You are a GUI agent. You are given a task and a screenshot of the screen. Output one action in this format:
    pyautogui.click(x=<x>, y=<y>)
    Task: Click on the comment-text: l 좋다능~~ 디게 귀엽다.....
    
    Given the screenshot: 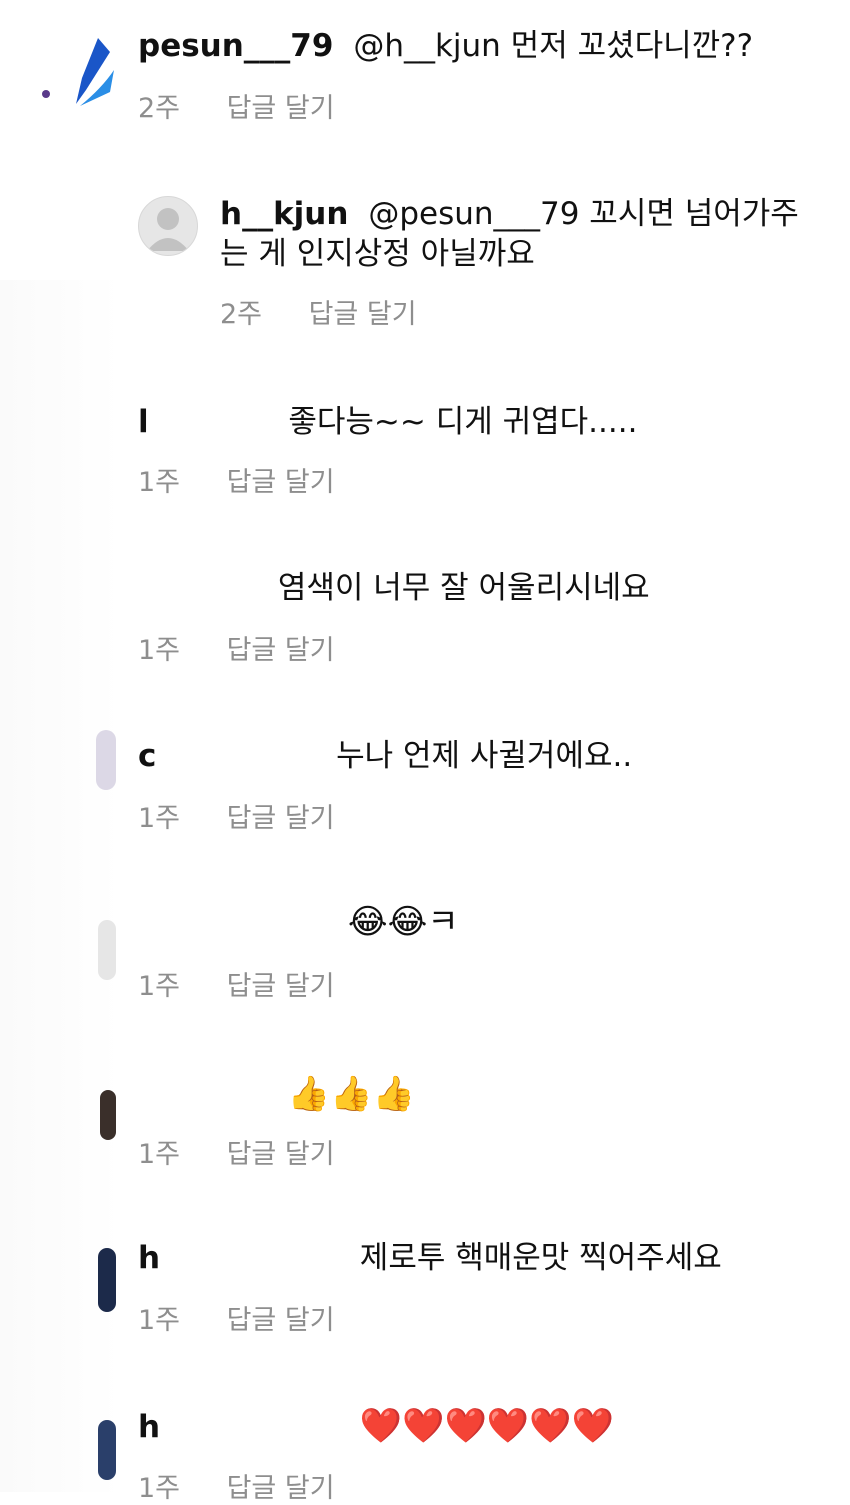 What is the action you would take?
    pyautogui.click(x=387, y=422)
    